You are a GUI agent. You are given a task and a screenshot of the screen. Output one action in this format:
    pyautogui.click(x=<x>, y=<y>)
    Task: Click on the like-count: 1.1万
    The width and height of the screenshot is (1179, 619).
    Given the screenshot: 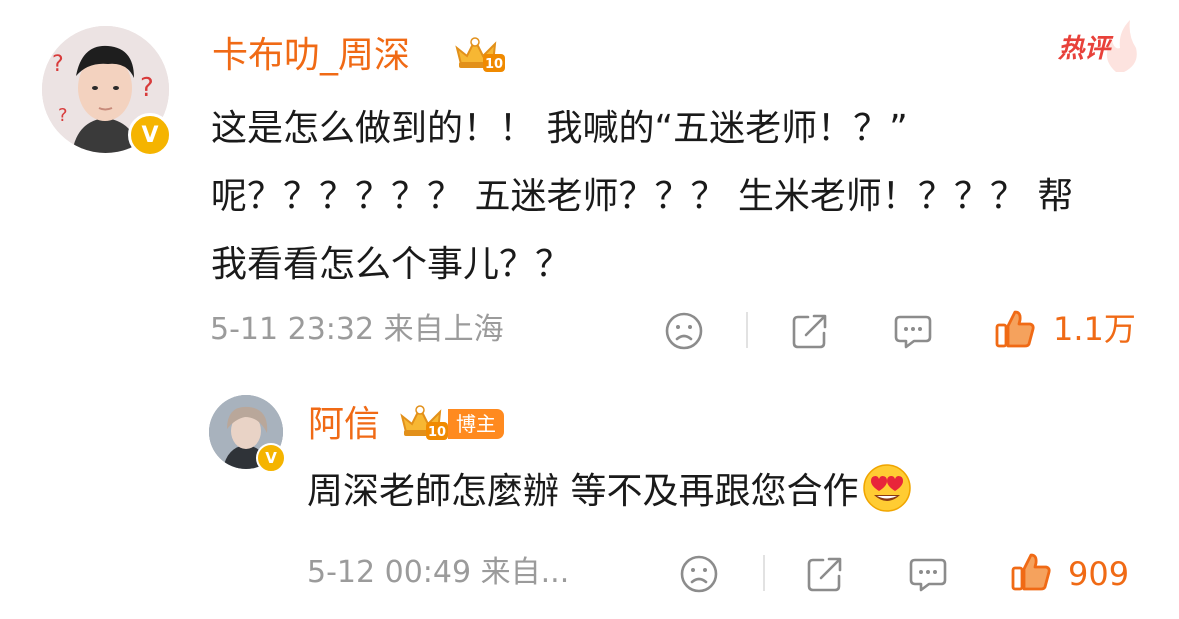 What is the action you would take?
    pyautogui.click(x=1094, y=329)
    